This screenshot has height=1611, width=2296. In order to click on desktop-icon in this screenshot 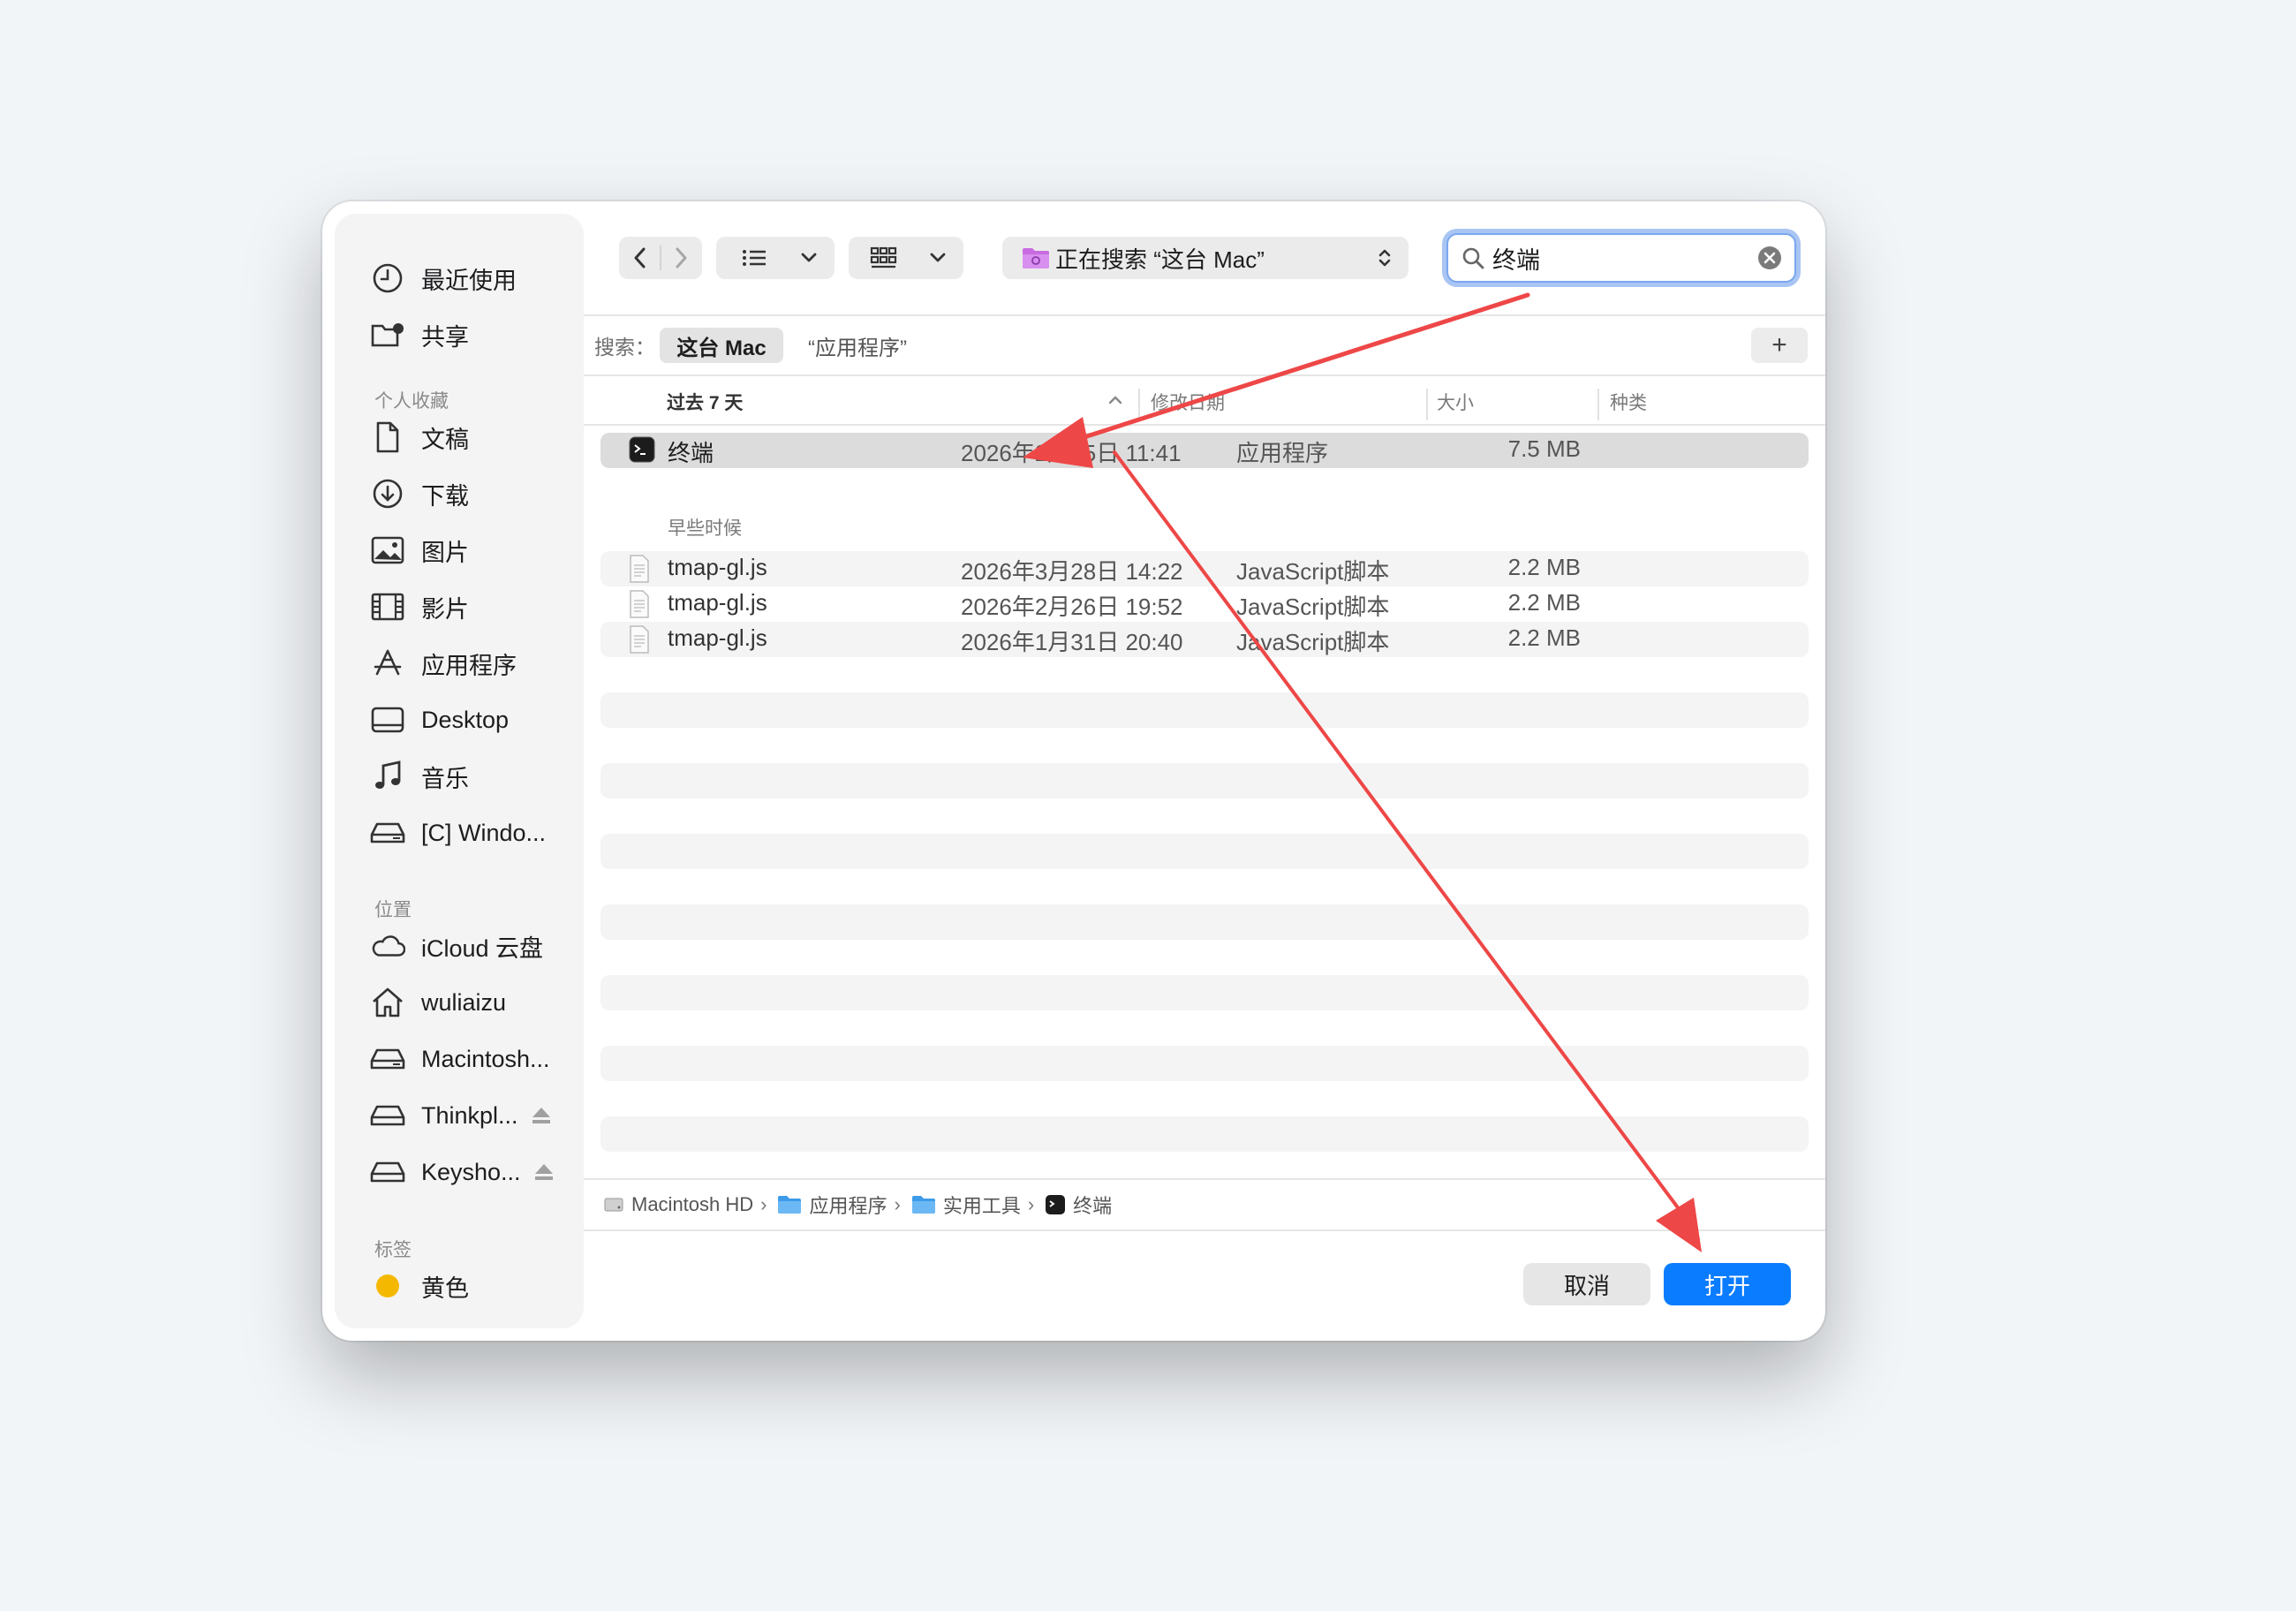, I will do `click(387, 719)`.